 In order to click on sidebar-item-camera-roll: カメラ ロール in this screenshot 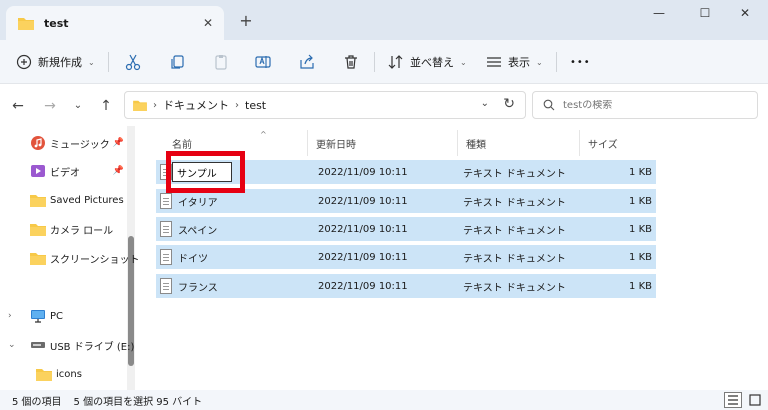, I will do `click(64, 229)`.